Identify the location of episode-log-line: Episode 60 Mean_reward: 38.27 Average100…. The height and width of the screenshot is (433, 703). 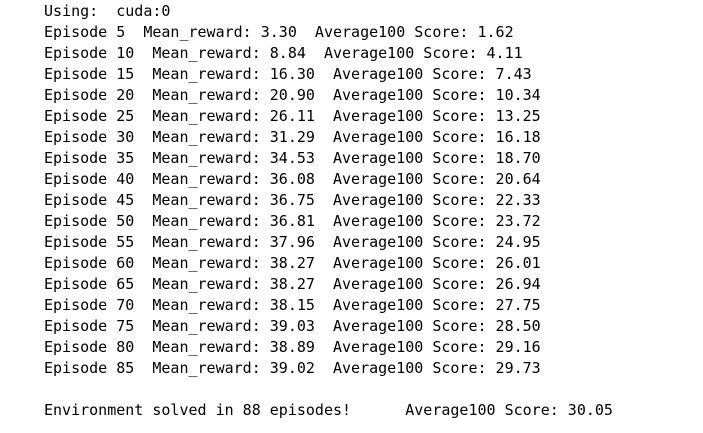
(292, 263).